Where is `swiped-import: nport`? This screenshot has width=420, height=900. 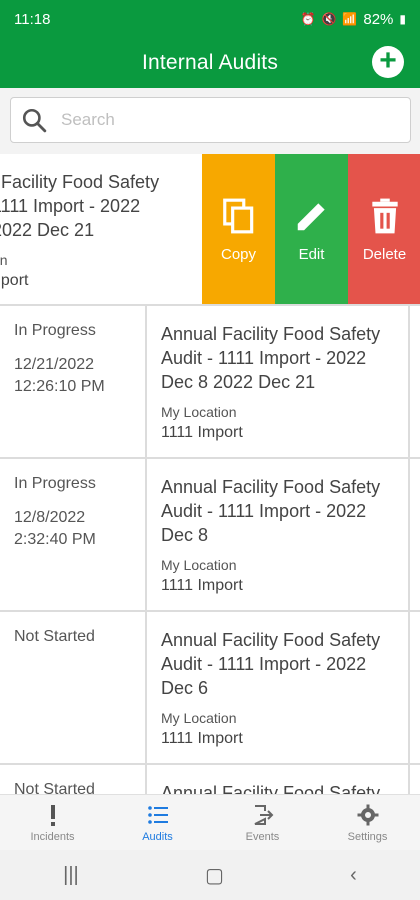 swiped-import: nport is located at coordinates (14, 280).